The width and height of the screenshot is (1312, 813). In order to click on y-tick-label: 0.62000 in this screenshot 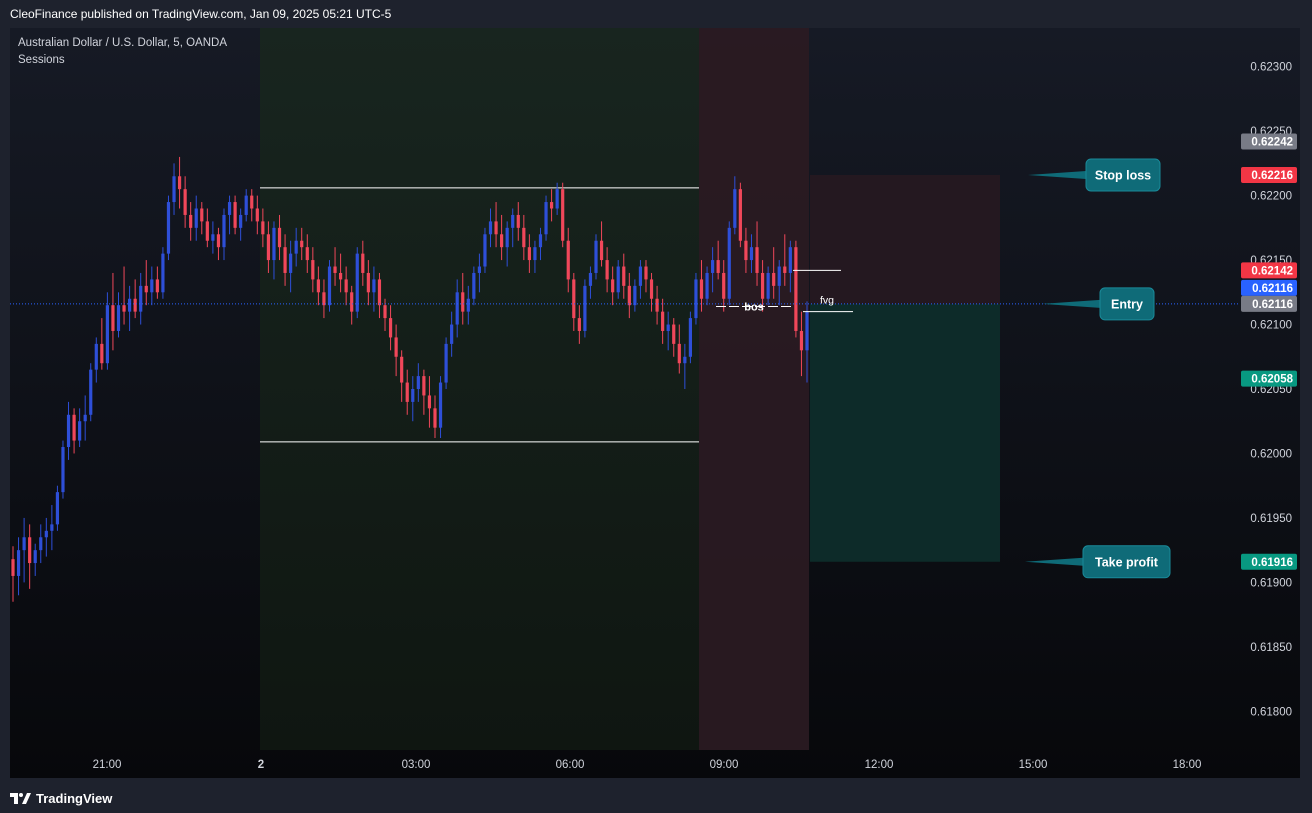, I will do `click(1271, 454)`.